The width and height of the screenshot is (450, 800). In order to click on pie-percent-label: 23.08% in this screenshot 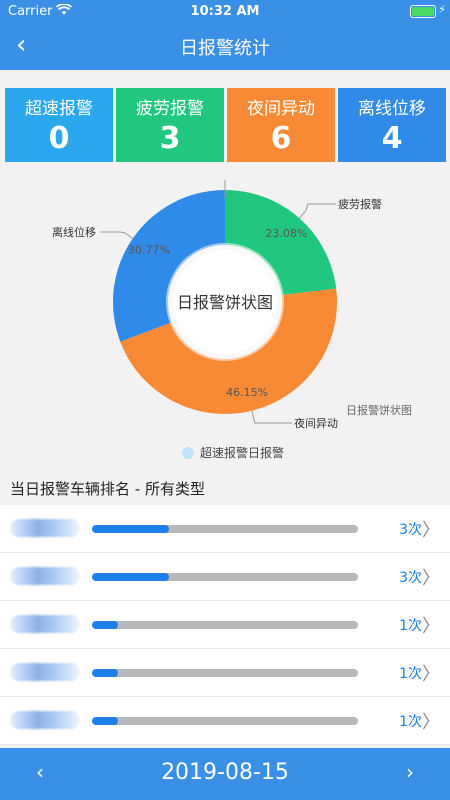, I will do `click(286, 233)`.